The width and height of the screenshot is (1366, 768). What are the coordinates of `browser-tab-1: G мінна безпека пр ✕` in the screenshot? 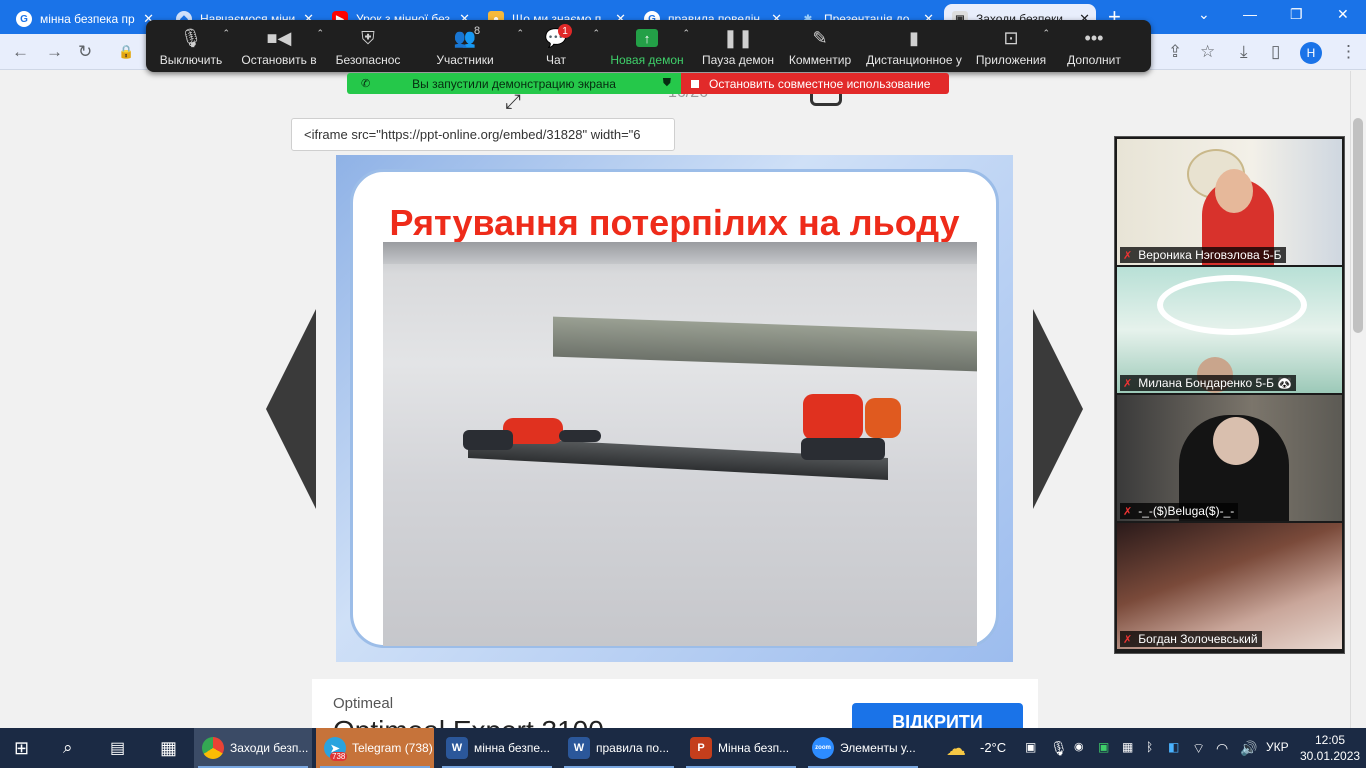 It's located at (84, 19).